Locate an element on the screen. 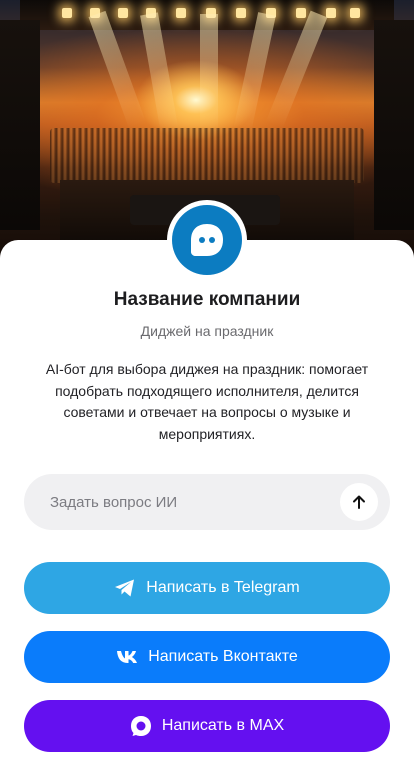 Image resolution: width=414 pixels, height=770 pixels. max-button-label: Написать в MAX is located at coordinates (223, 725).